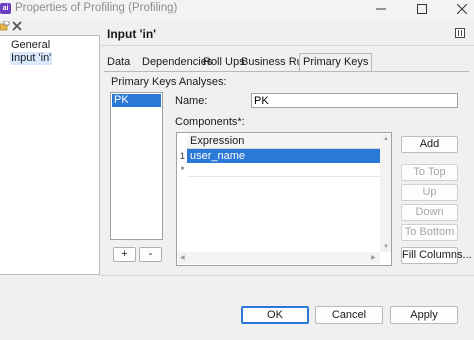 The width and height of the screenshot is (474, 340). Describe the element at coordinates (279, 258) in the screenshot. I see `horizontal-scrollbar: ◀ ▶` at that location.